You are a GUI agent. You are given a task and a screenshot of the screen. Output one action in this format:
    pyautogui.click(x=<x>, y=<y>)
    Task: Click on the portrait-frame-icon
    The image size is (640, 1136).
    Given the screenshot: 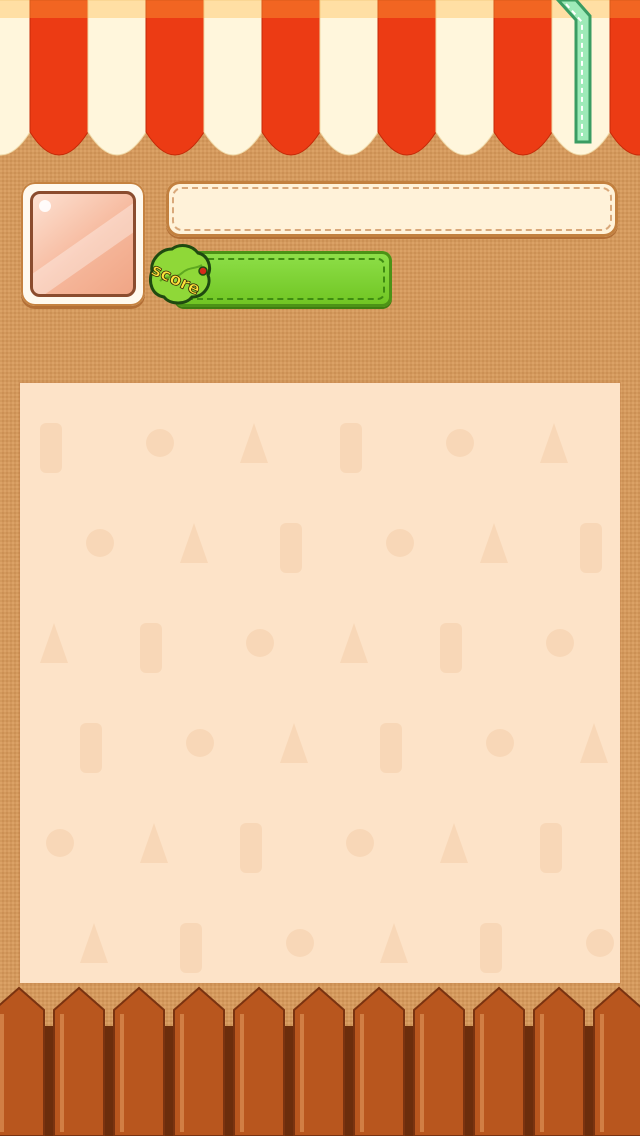 What is the action you would take?
    pyautogui.click(x=83, y=244)
    